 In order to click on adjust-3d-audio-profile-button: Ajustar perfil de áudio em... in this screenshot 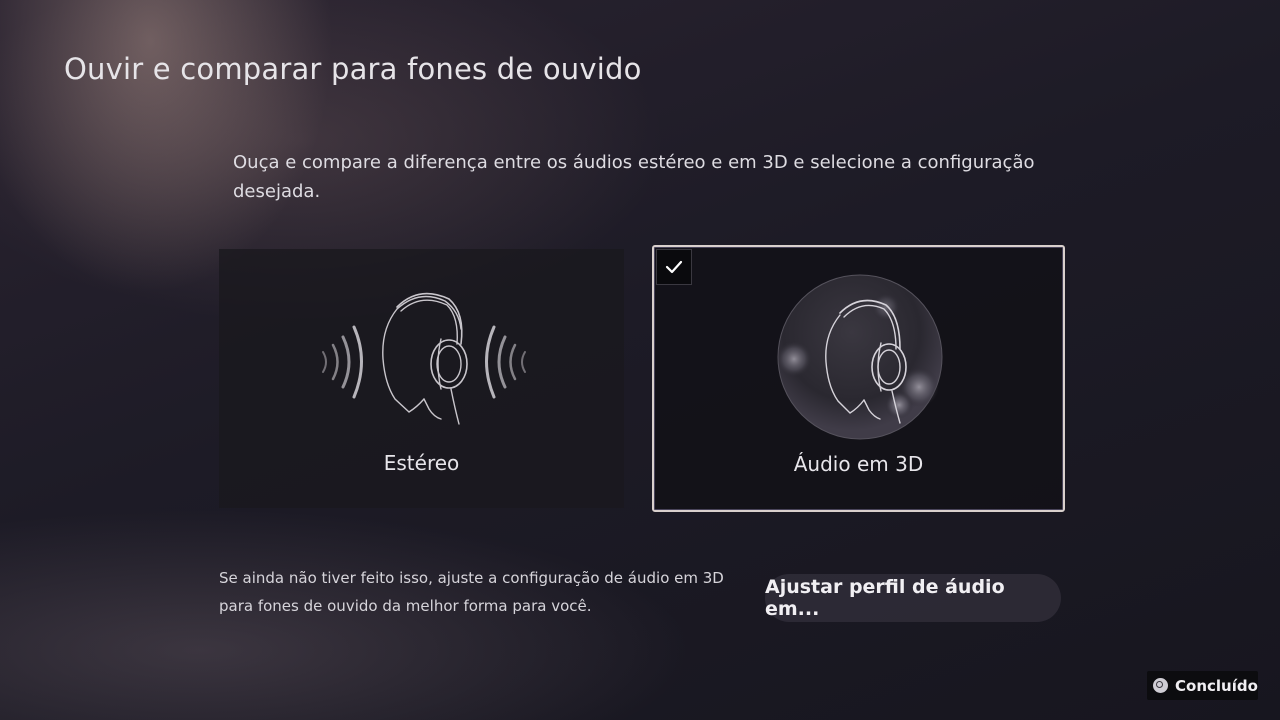, I will do `click(913, 598)`.